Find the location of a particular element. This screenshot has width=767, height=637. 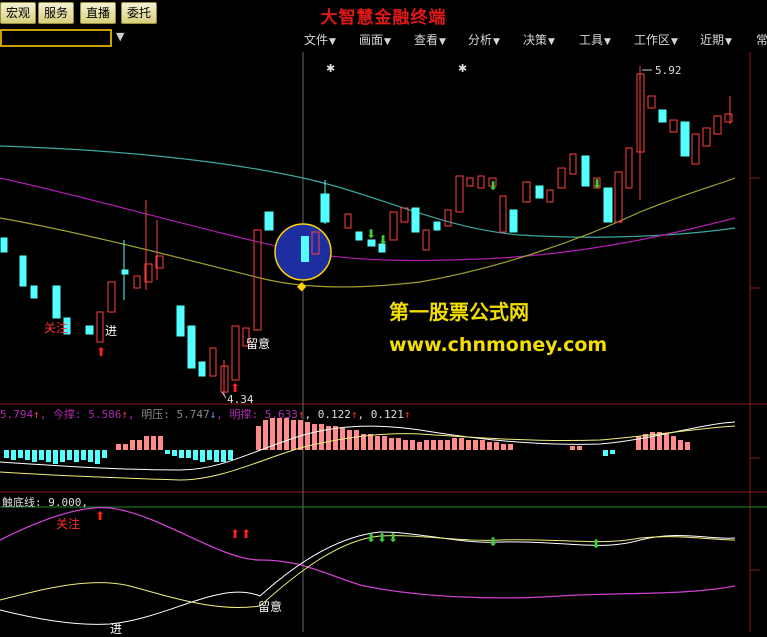

menu-file: 文件▼ is located at coordinates (320, 39).